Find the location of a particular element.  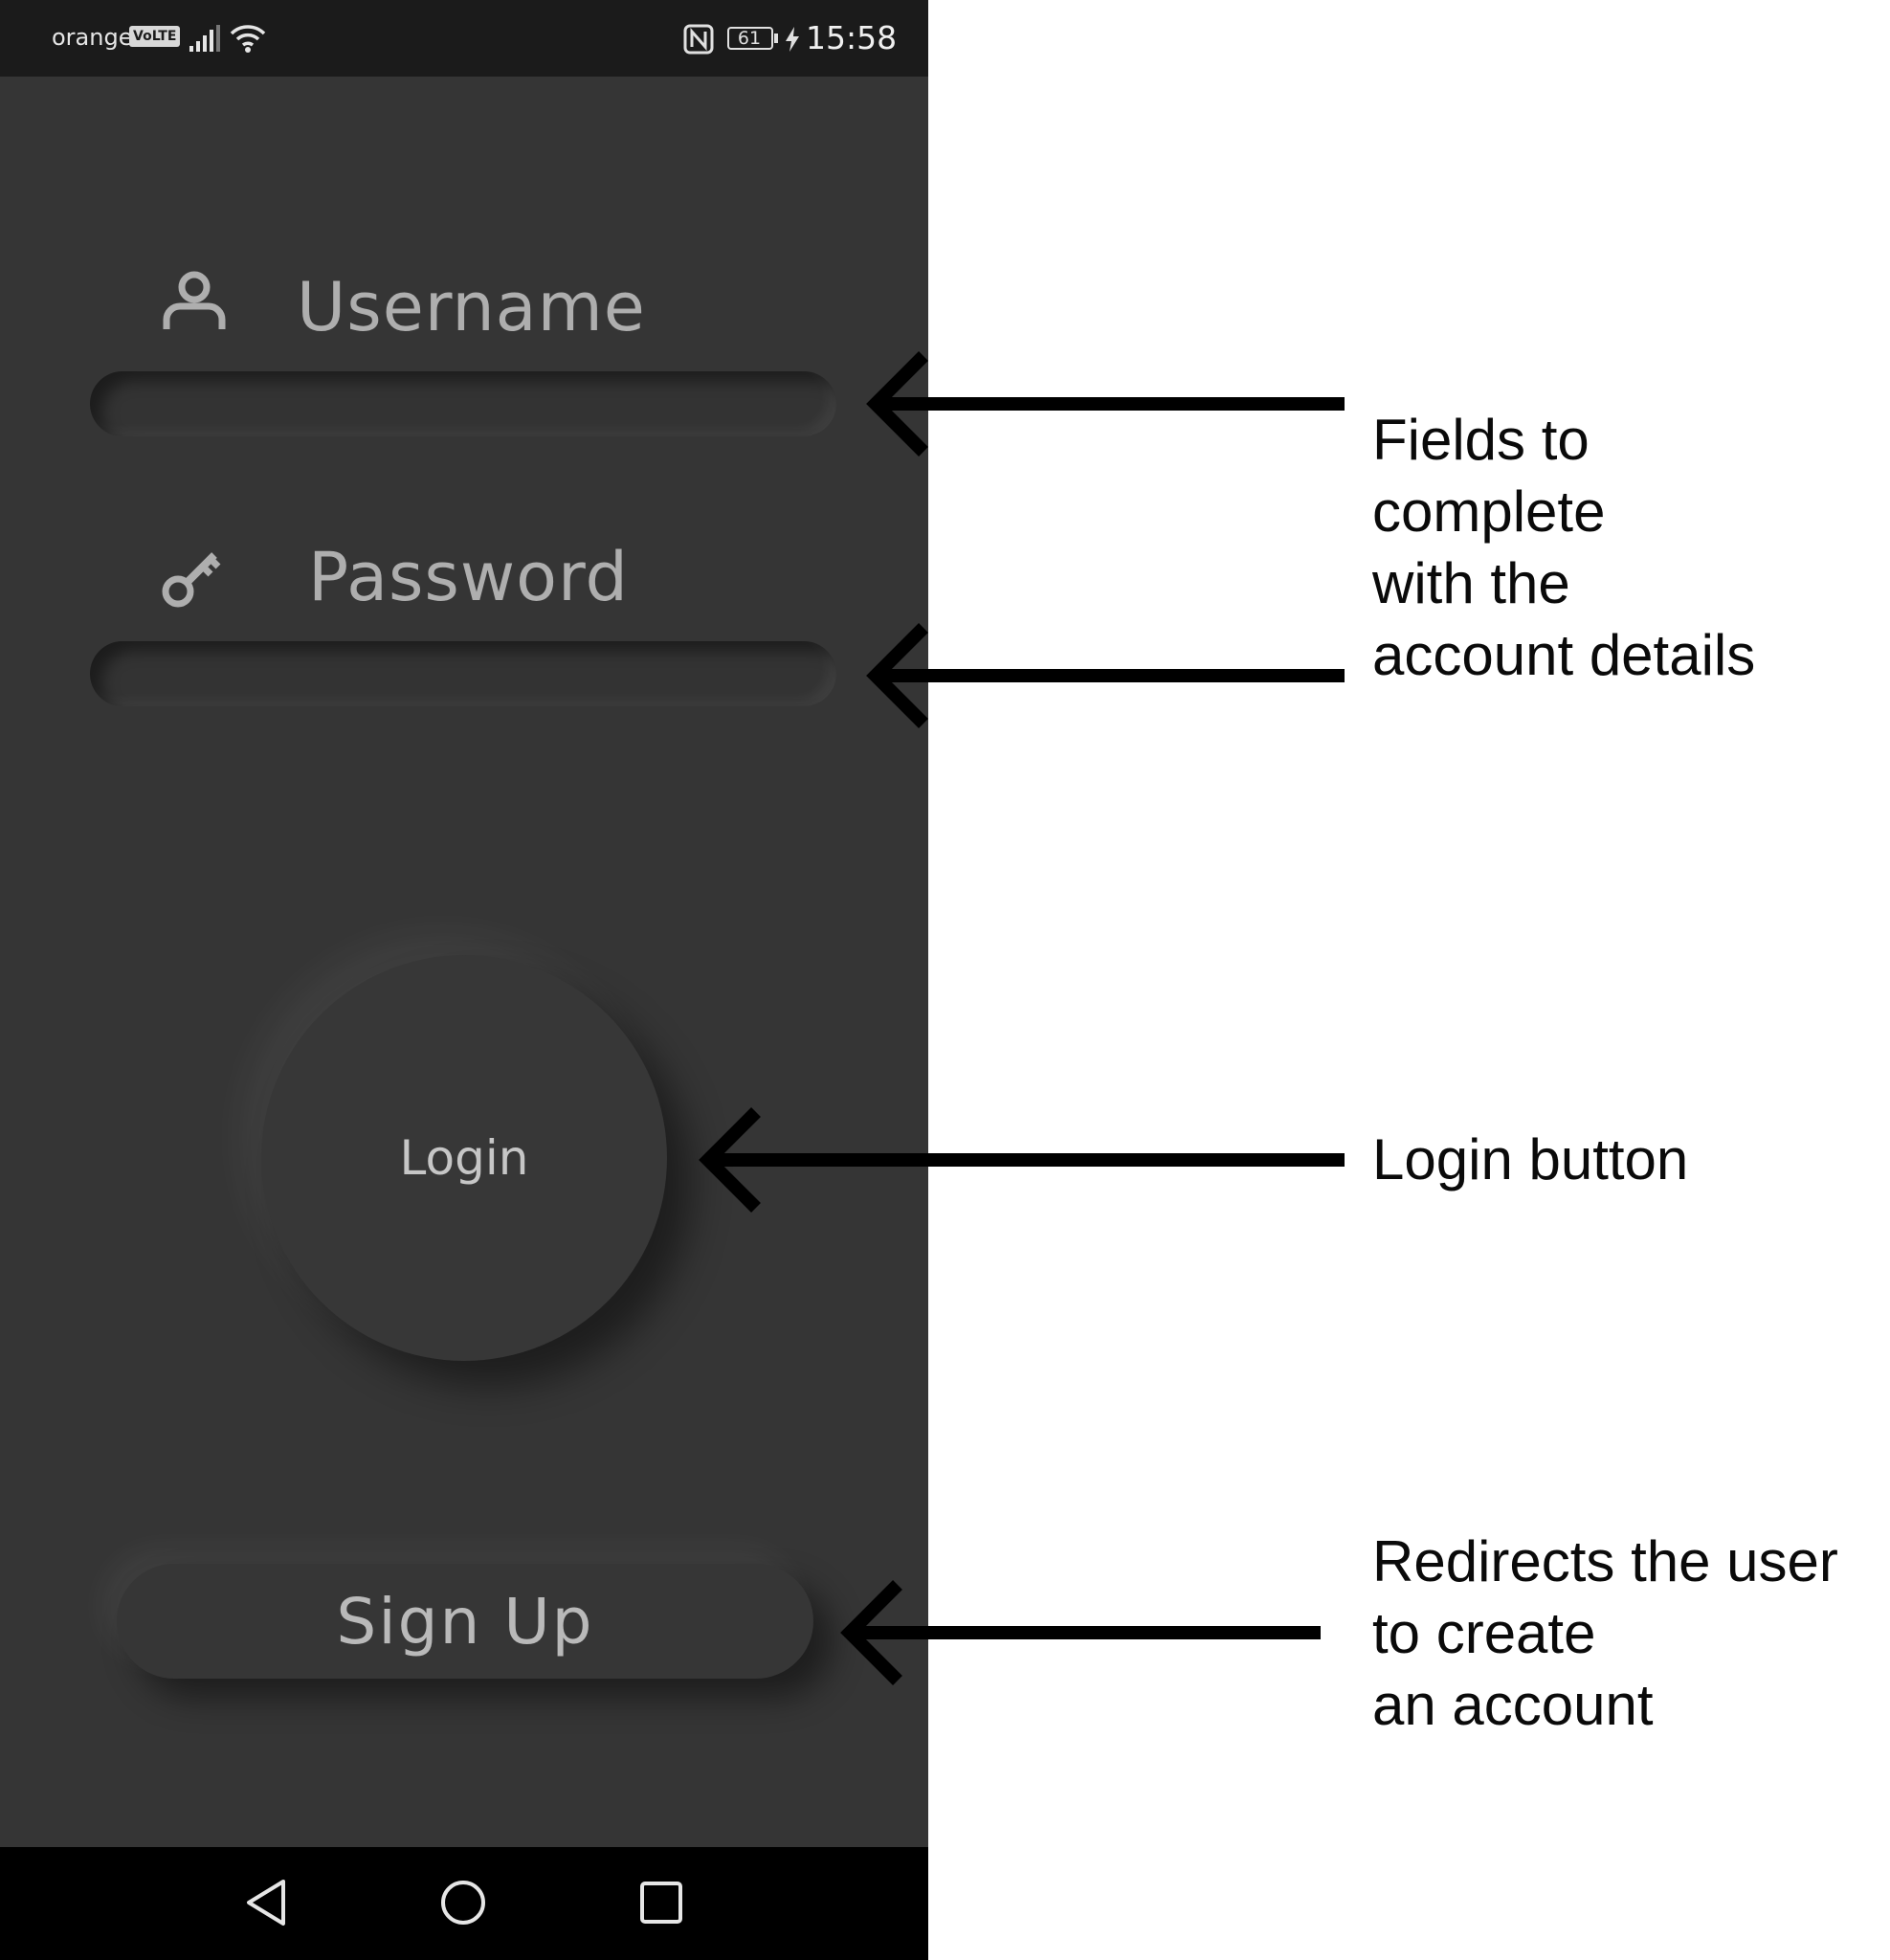

annotation-line: an account is located at coordinates (1513, 1705).